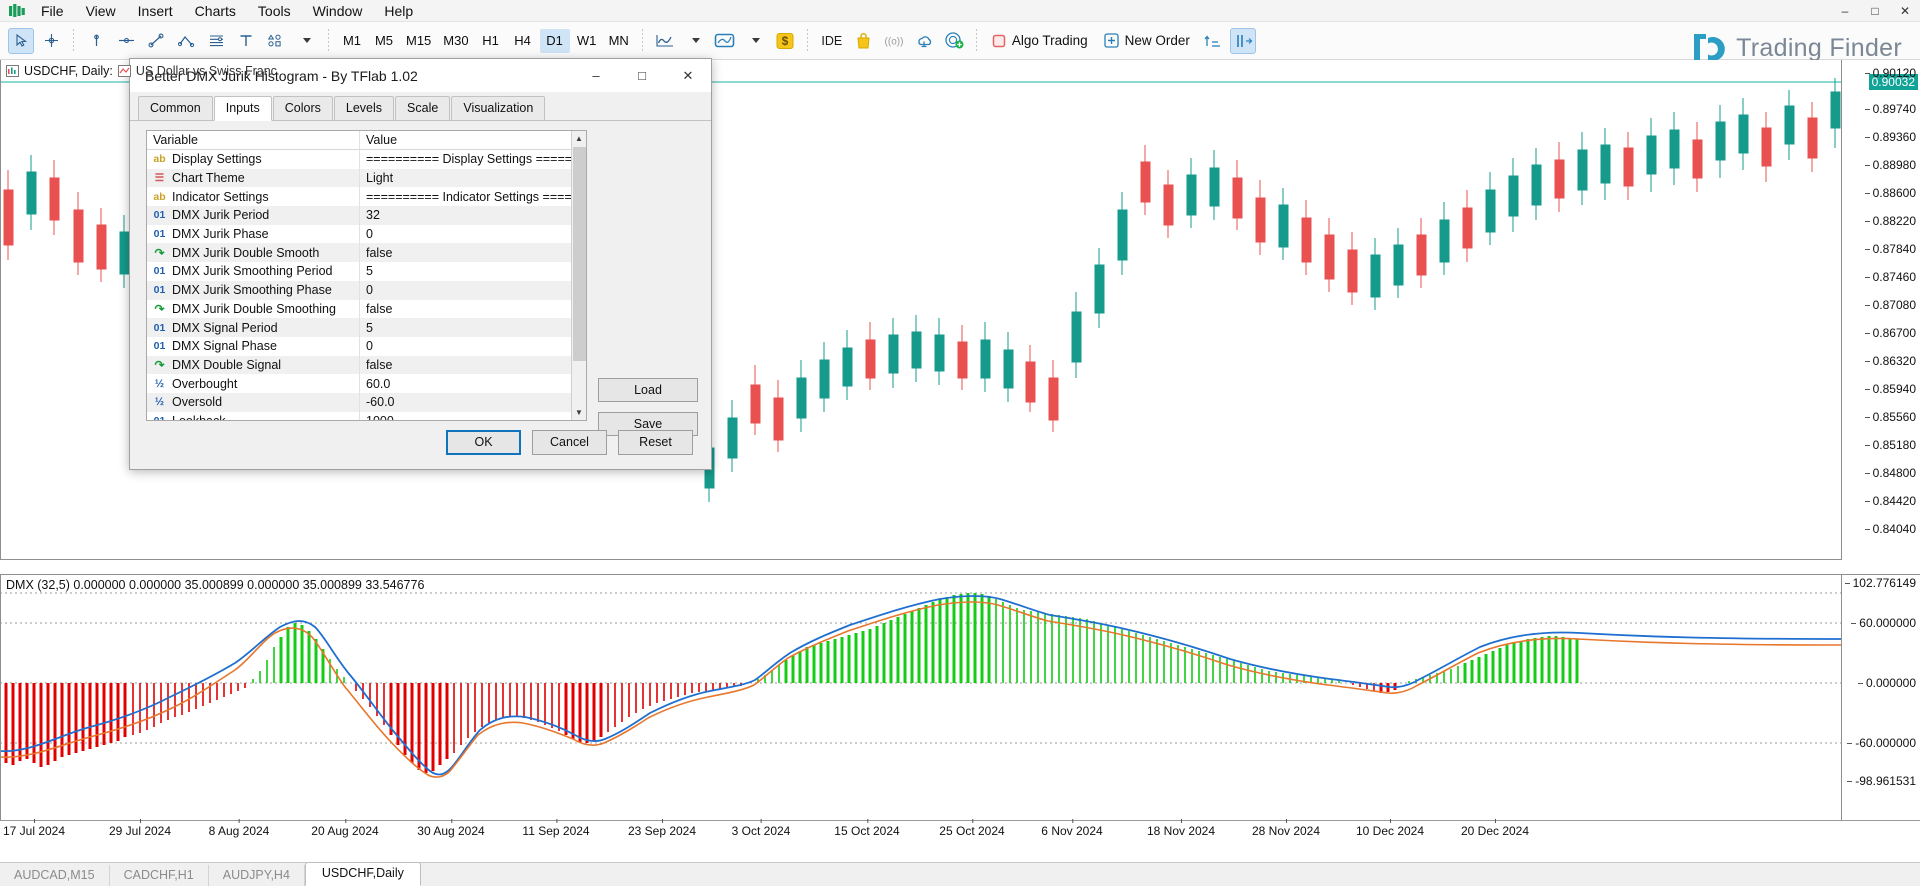  I want to click on new-order-button: New Order, so click(1147, 41).